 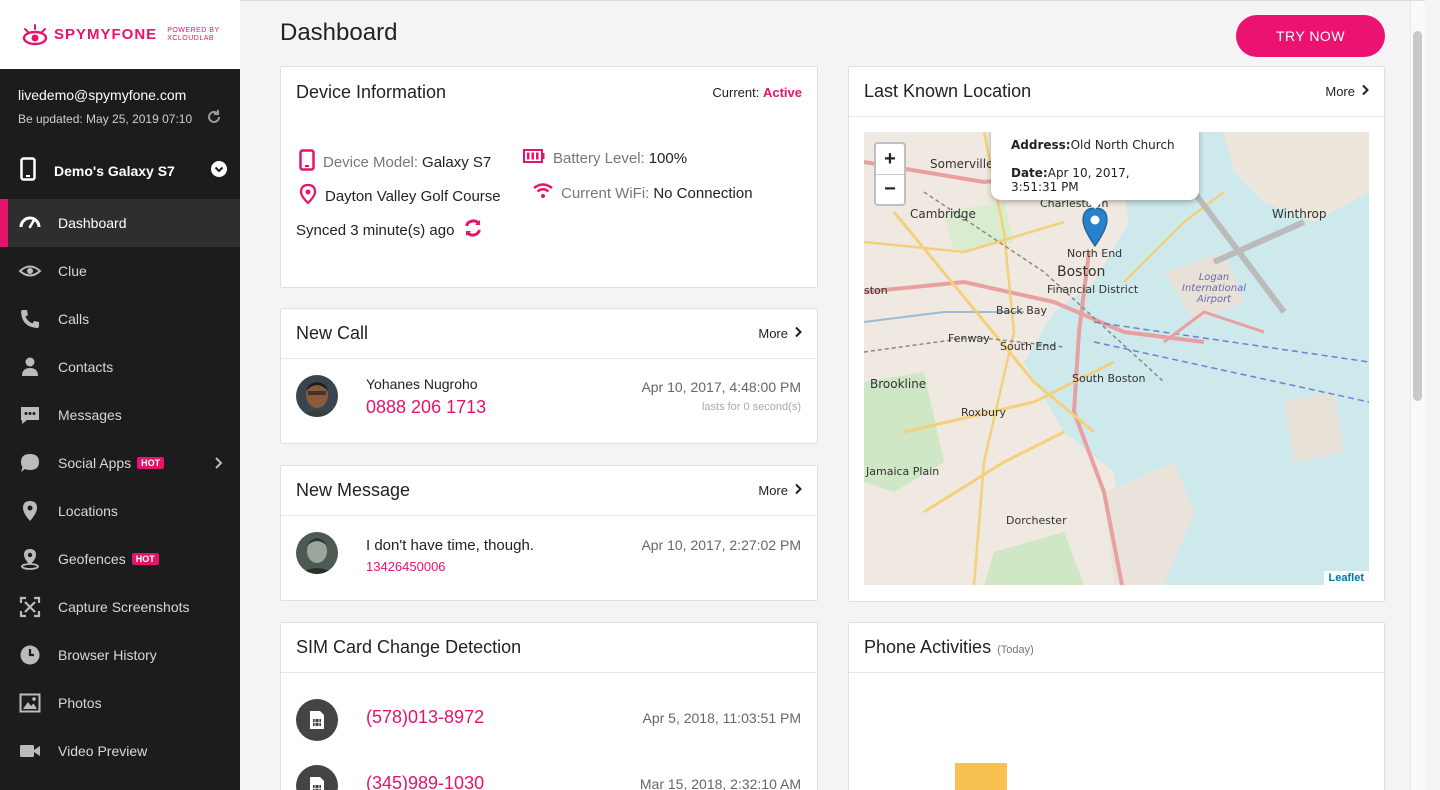 What do you see at coordinates (120, 319) in the screenshot?
I see `sidebar-item-calls: Calls` at bounding box center [120, 319].